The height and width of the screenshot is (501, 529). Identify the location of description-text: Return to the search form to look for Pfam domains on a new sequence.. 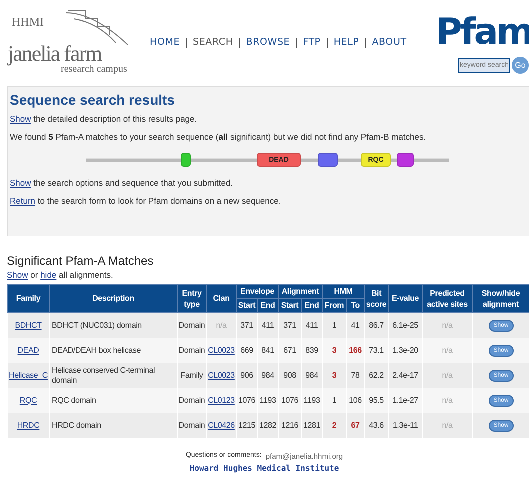
(146, 201).